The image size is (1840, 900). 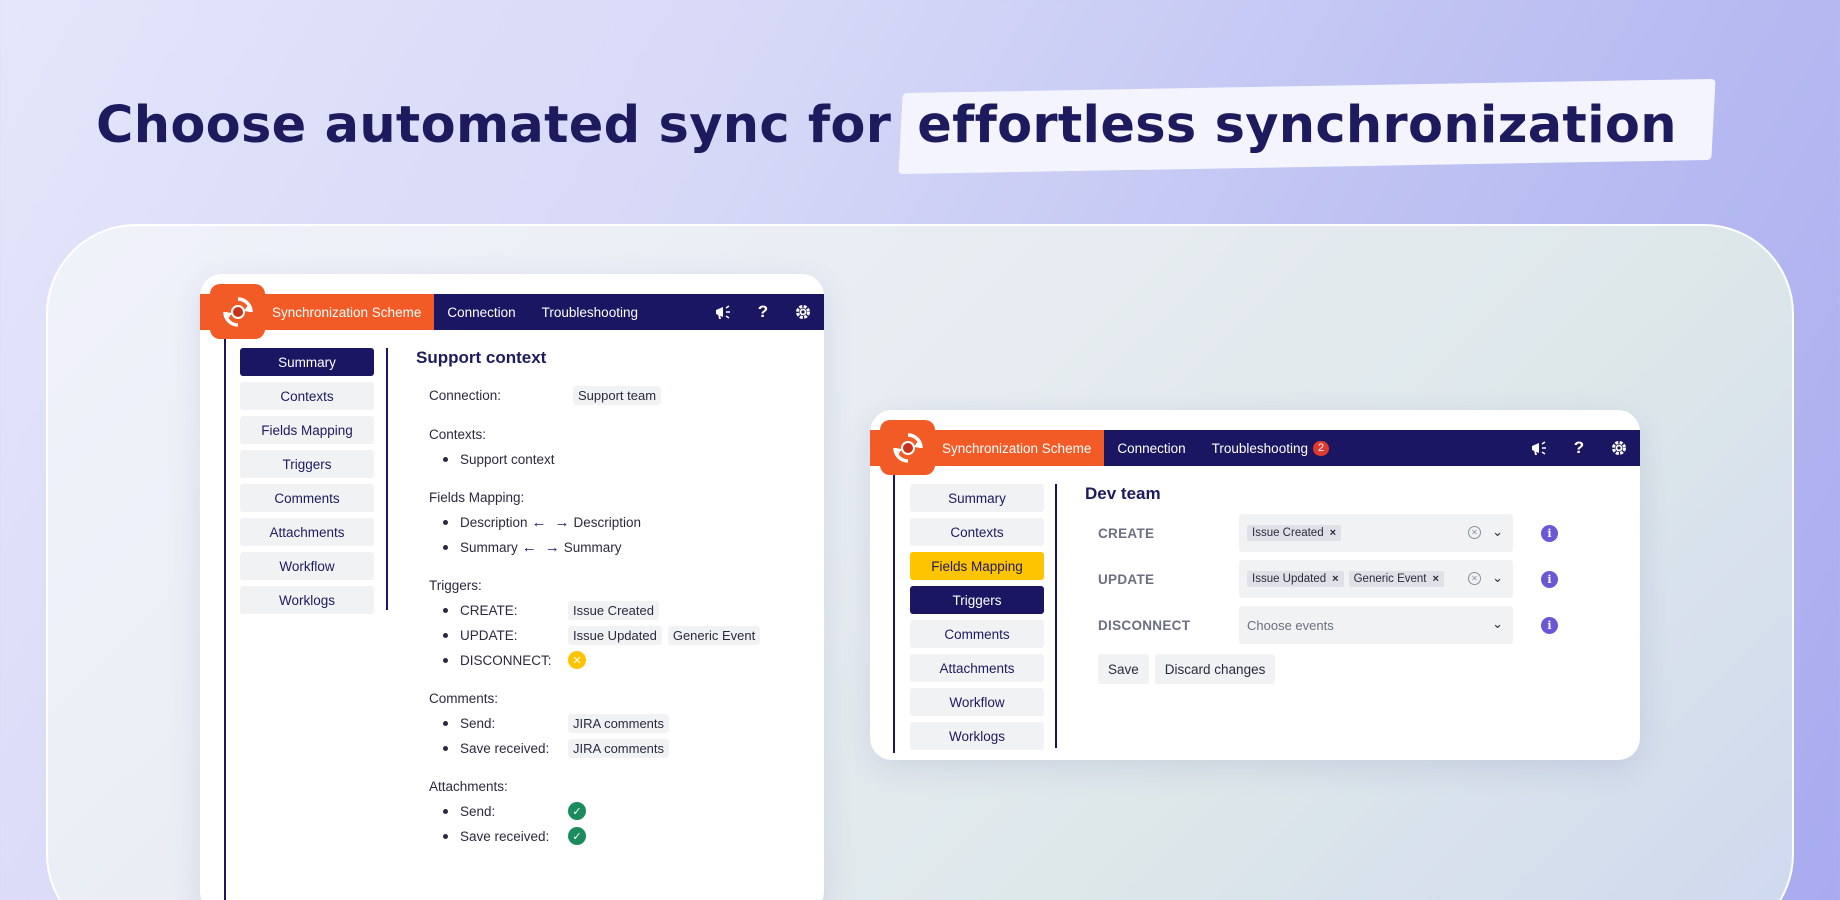 What do you see at coordinates (455, 585) in the screenshot?
I see `triggers-label: Triggers:` at bounding box center [455, 585].